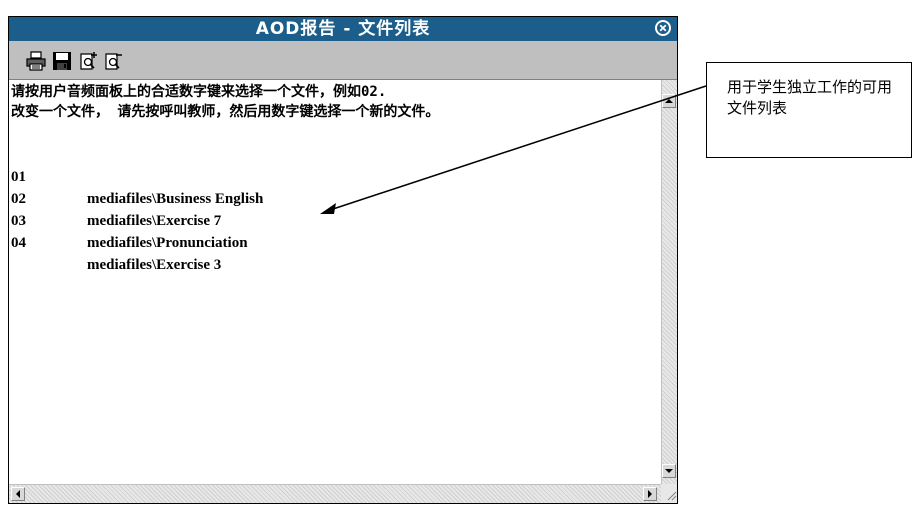 This screenshot has width=922, height=514. Describe the element at coordinates (199, 92) in the screenshot. I see `instruction-line-1: 请按用户音频面板上的合适数字键来选择一个文件，例如02.` at that location.